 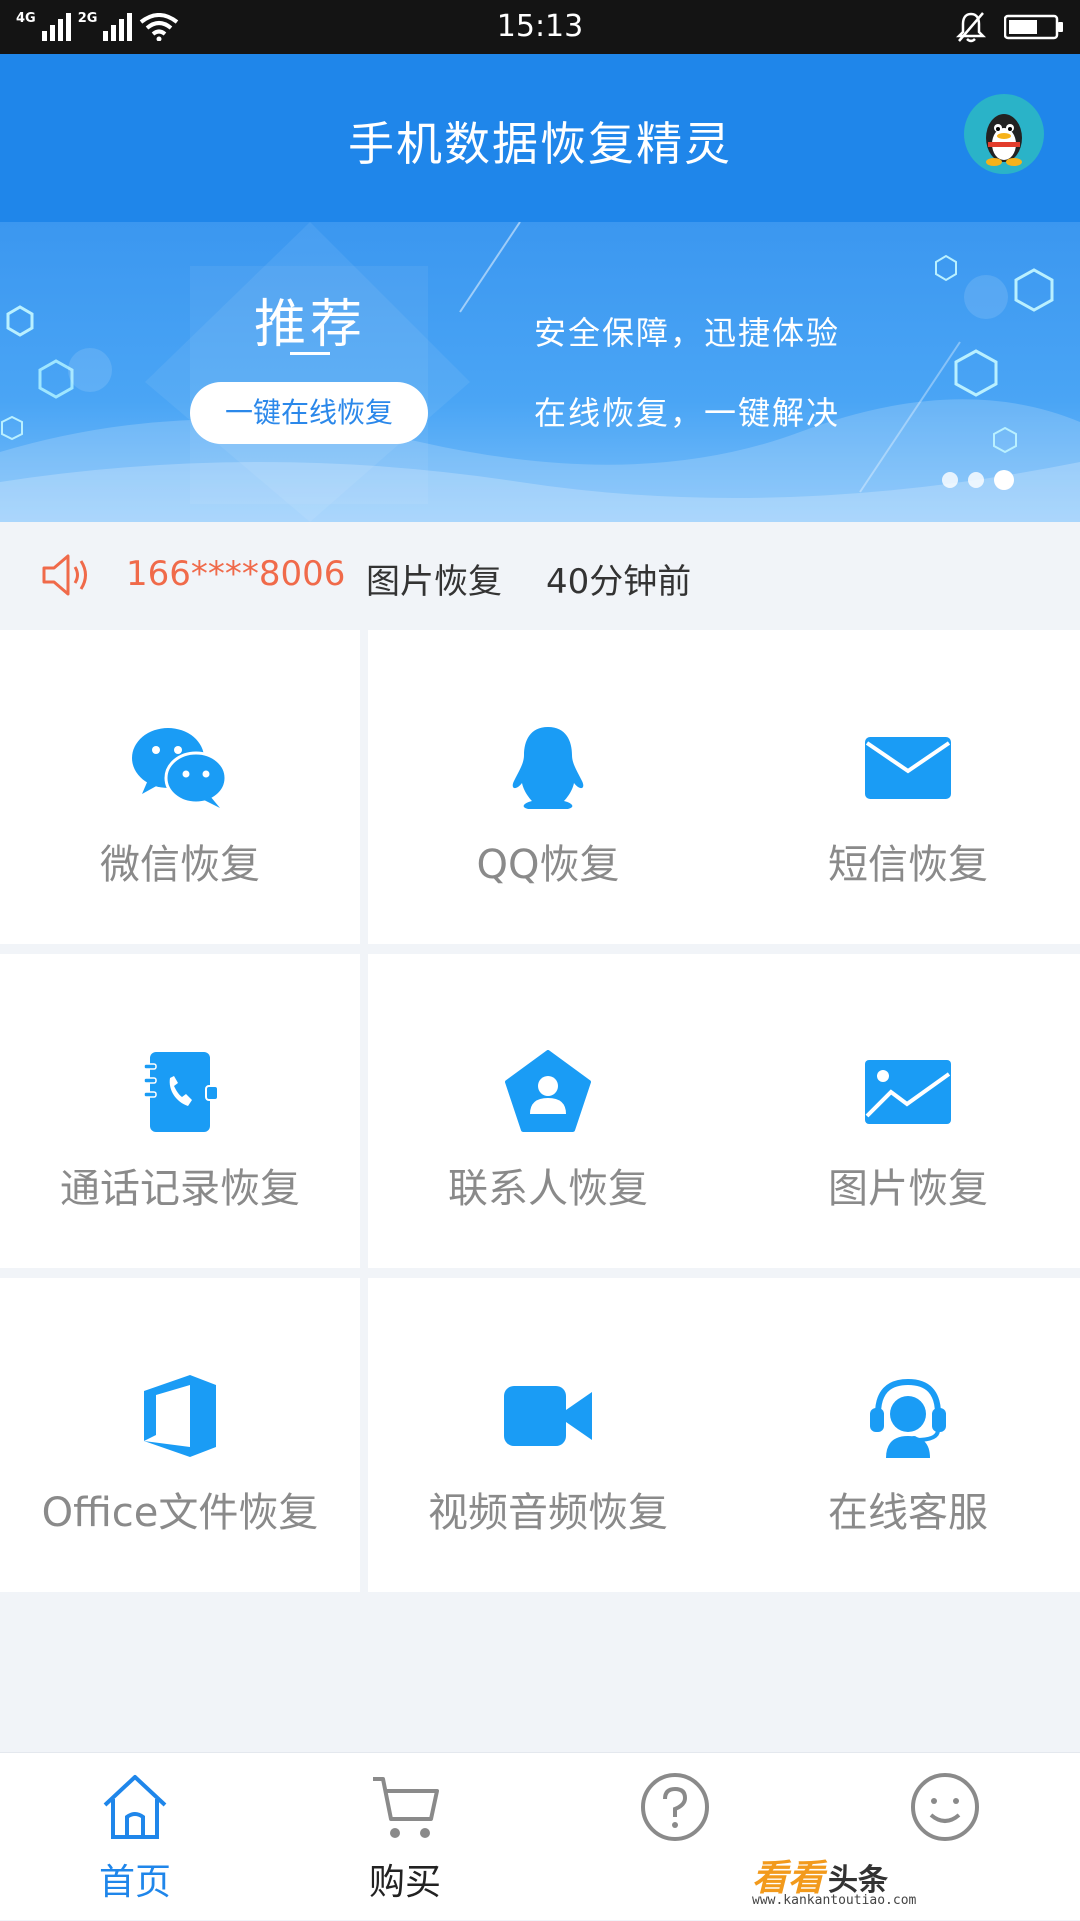 What do you see at coordinates (687, 413) in the screenshot?
I see `banner-slogan-2: 在线恢复，一键解决` at bounding box center [687, 413].